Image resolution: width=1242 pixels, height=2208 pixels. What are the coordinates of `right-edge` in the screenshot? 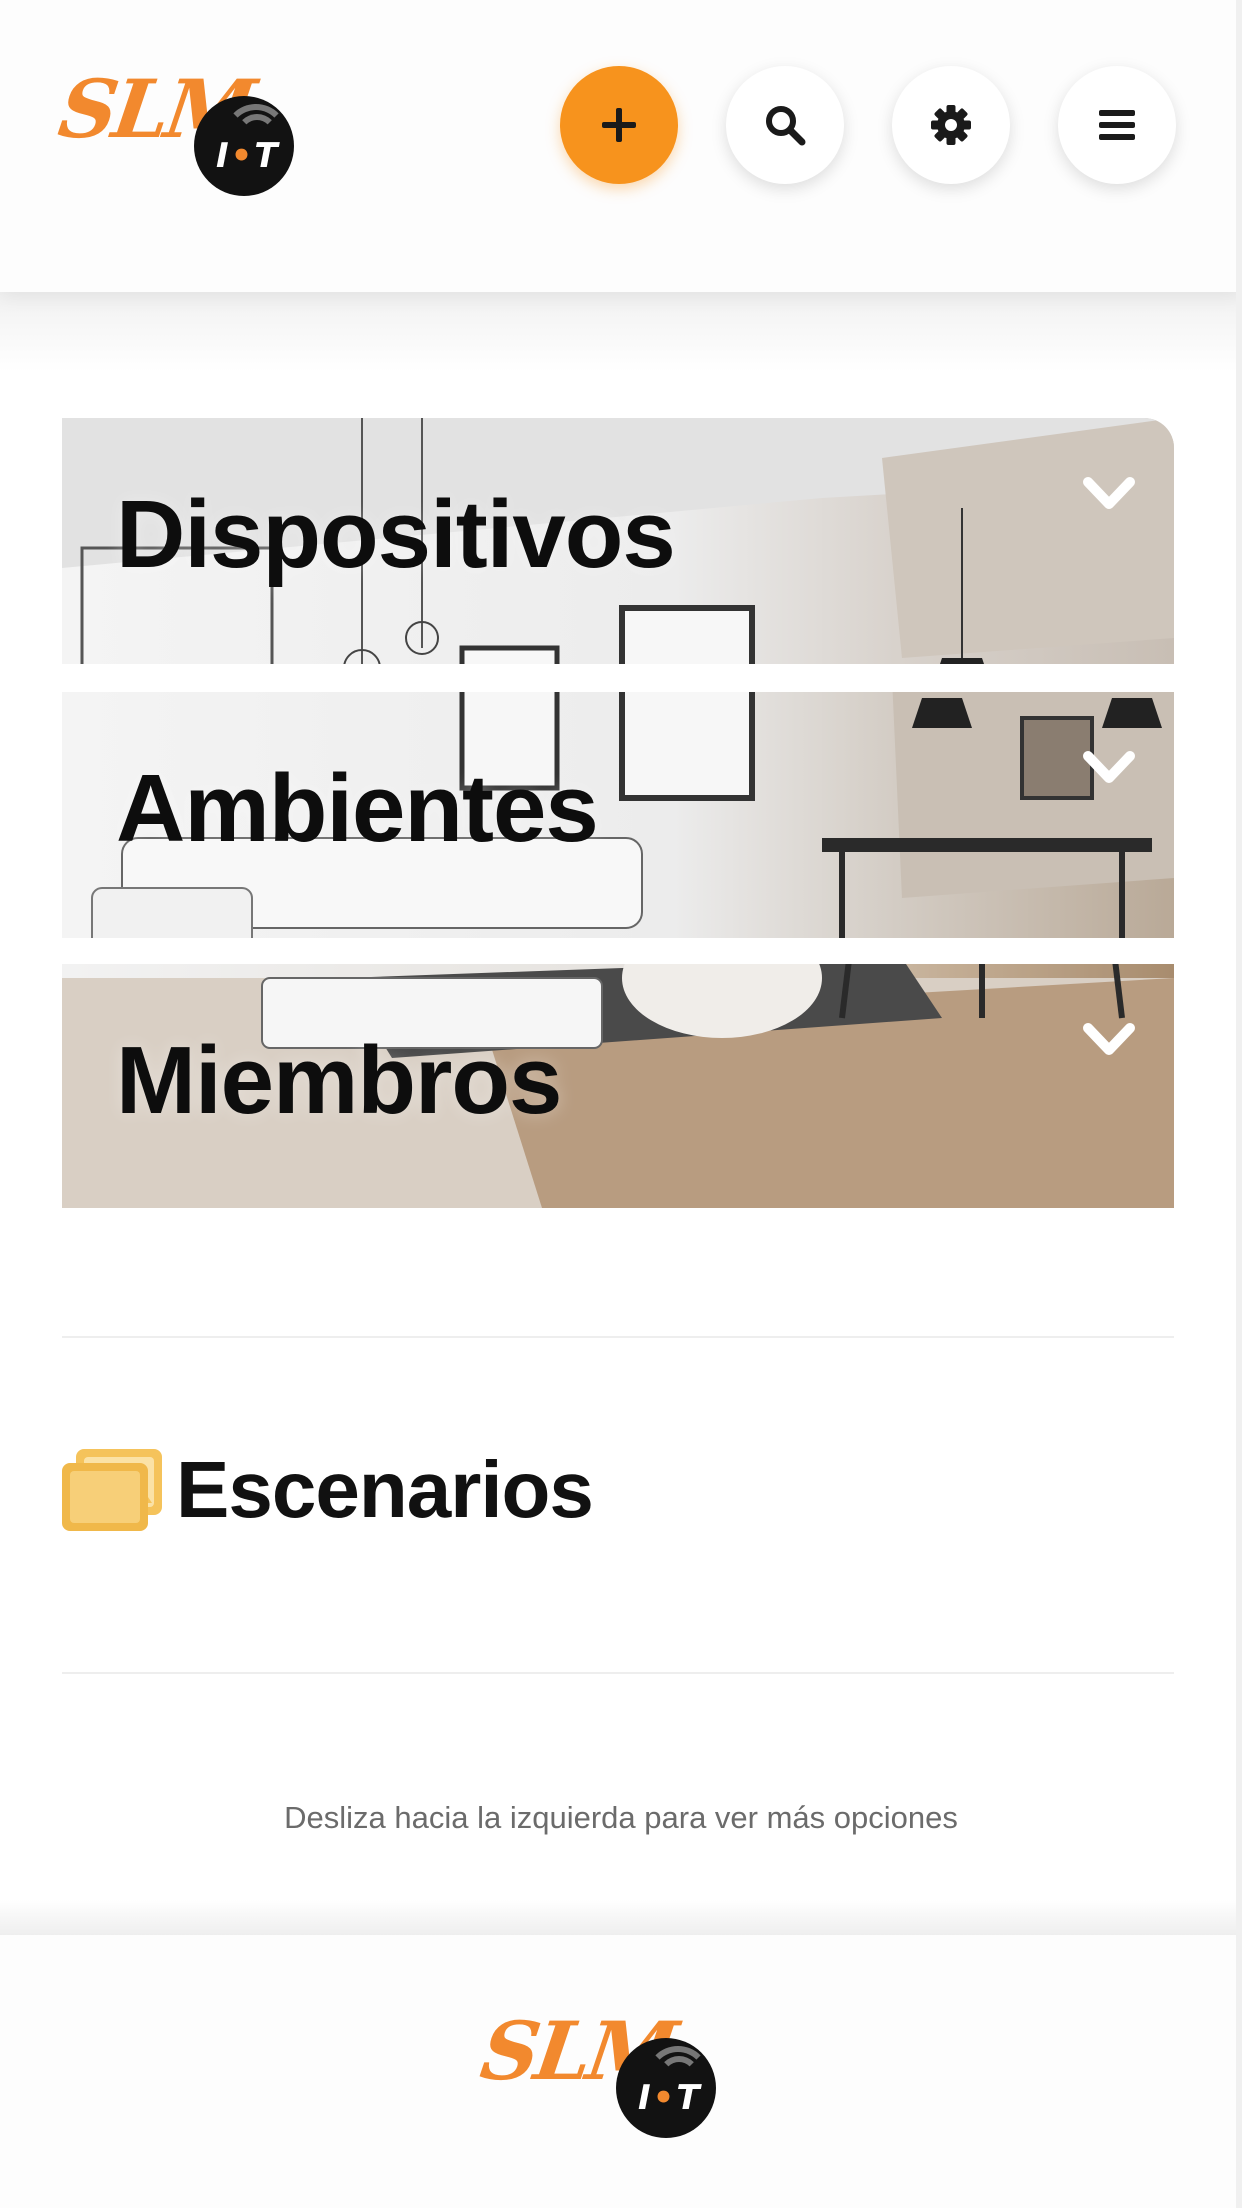 It's located at (1239, 1104).